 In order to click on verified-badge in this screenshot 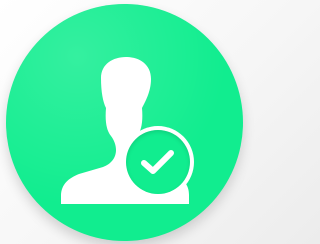, I will do `click(158, 162)`.